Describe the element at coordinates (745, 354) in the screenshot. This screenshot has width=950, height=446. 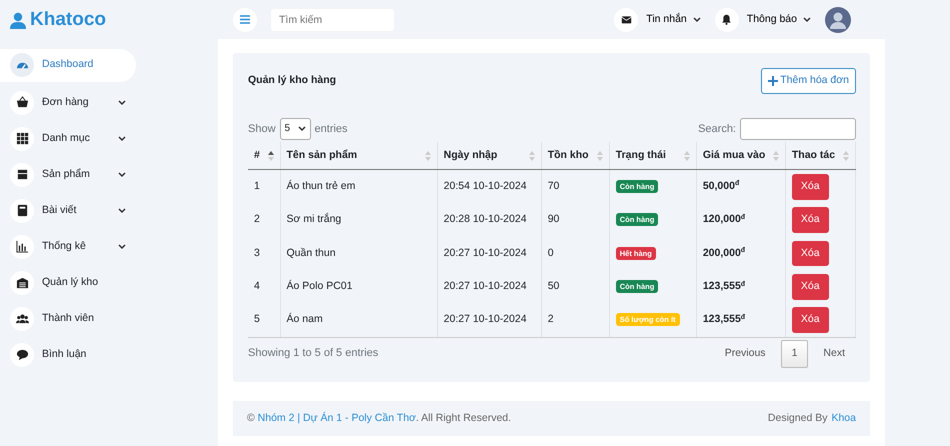
I see `pagination-button: Previous` at that location.